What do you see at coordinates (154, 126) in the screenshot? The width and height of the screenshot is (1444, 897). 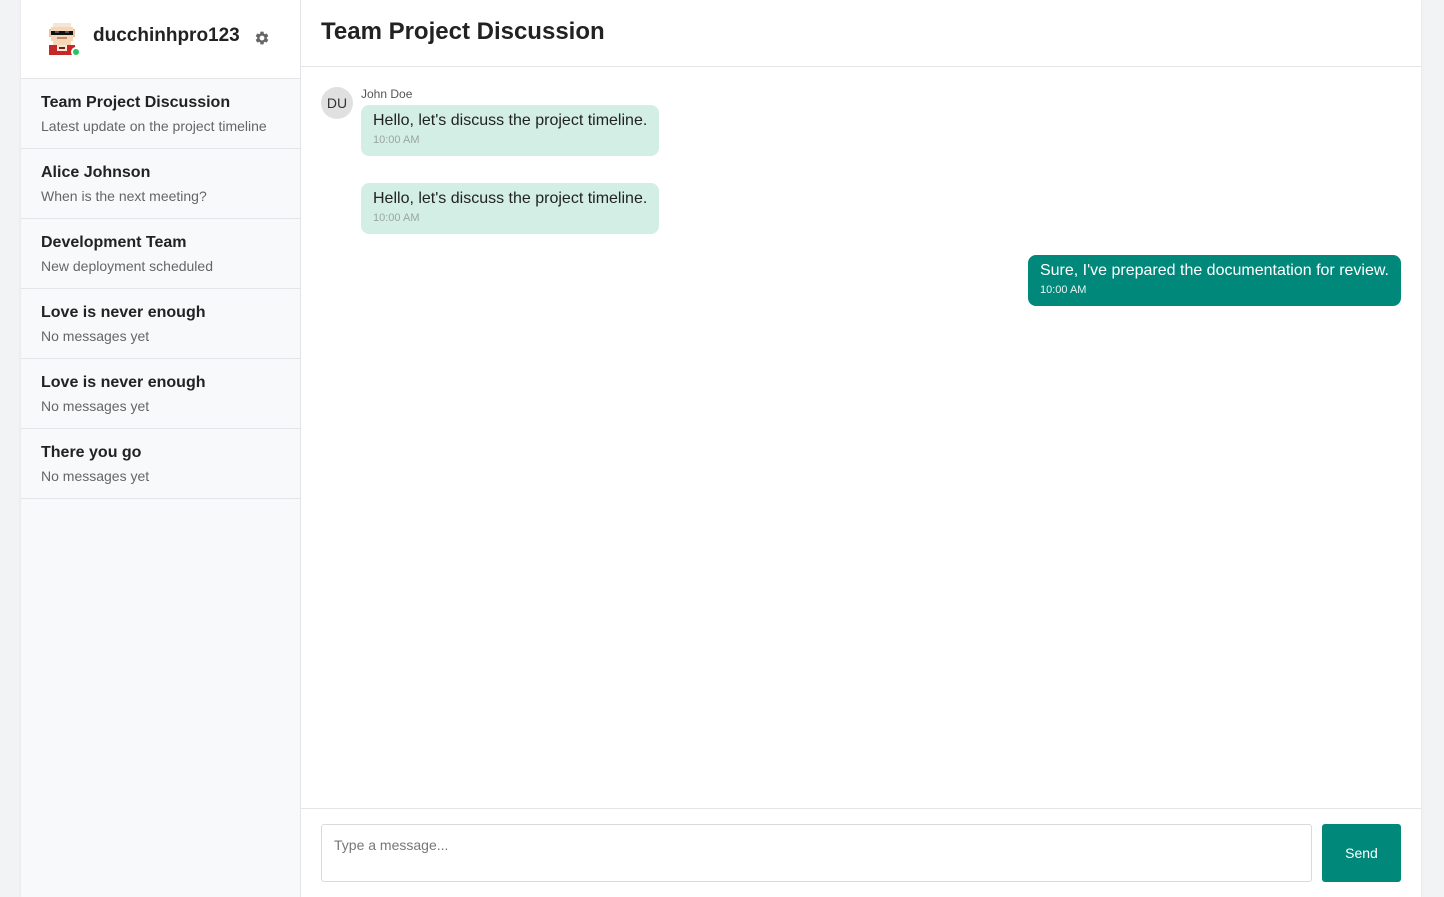 I see `conversation-preview: Latest update on the project timeline` at bounding box center [154, 126].